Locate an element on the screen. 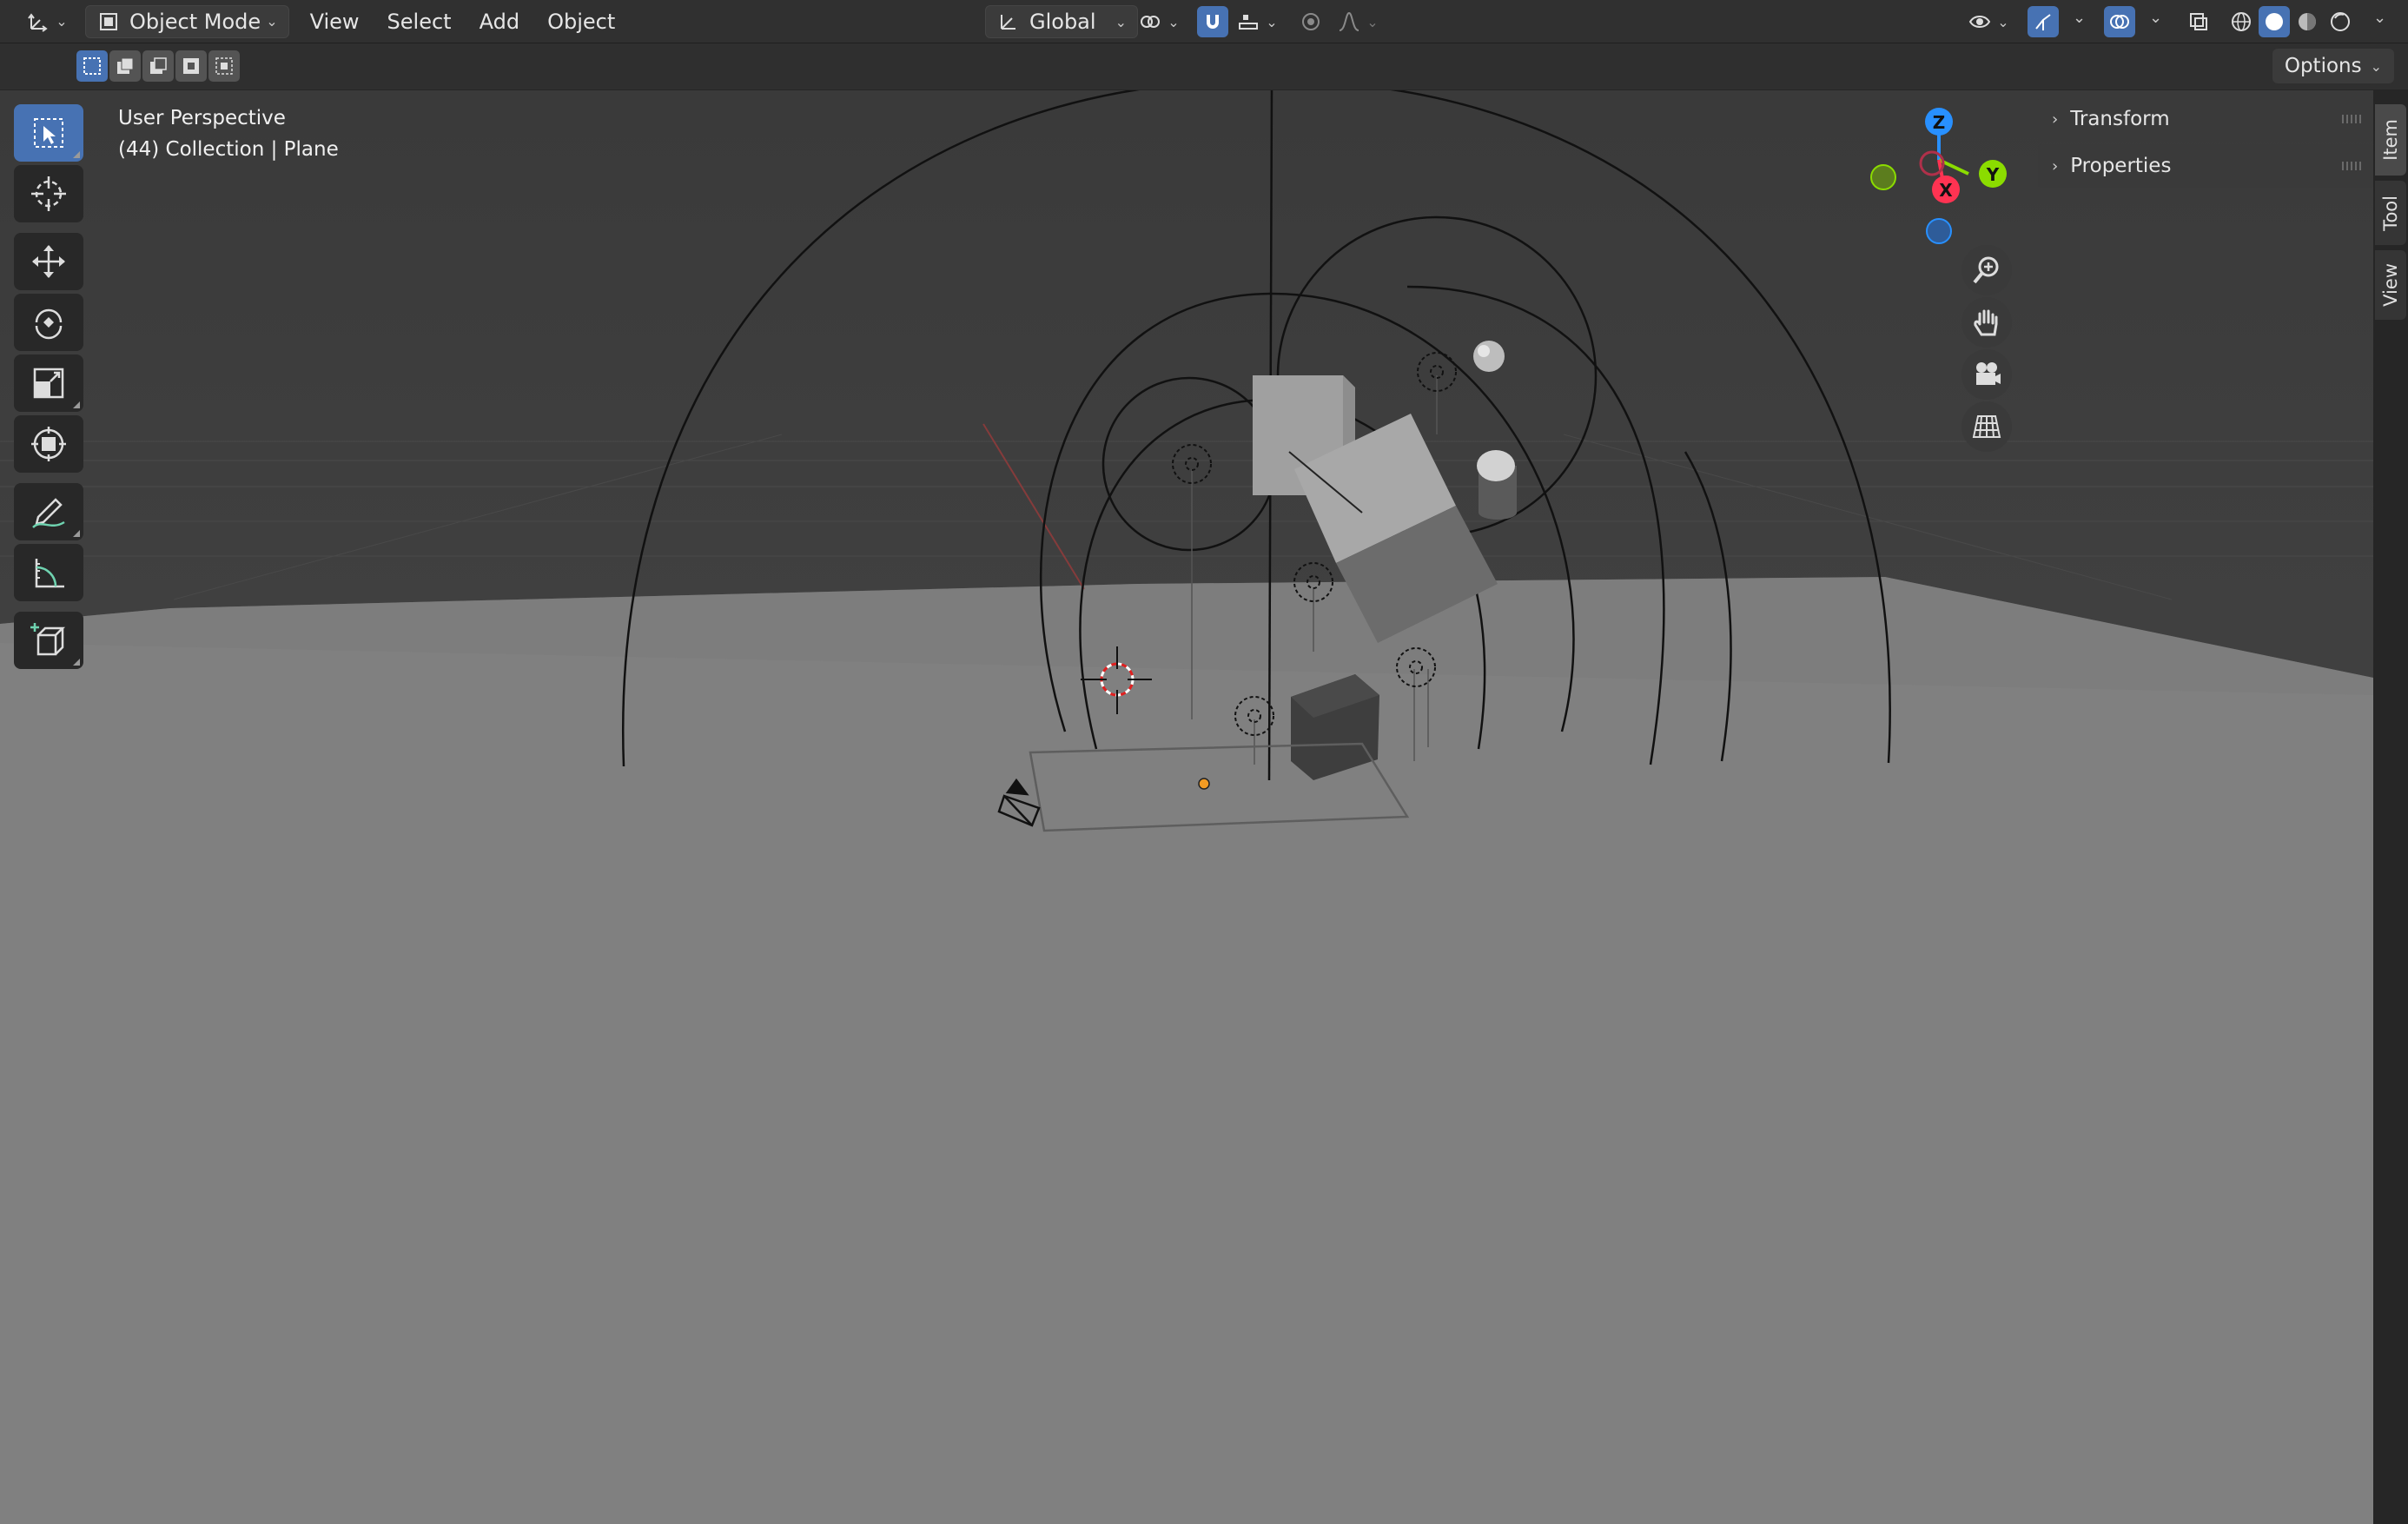  transform-icon is located at coordinates (49, 444).